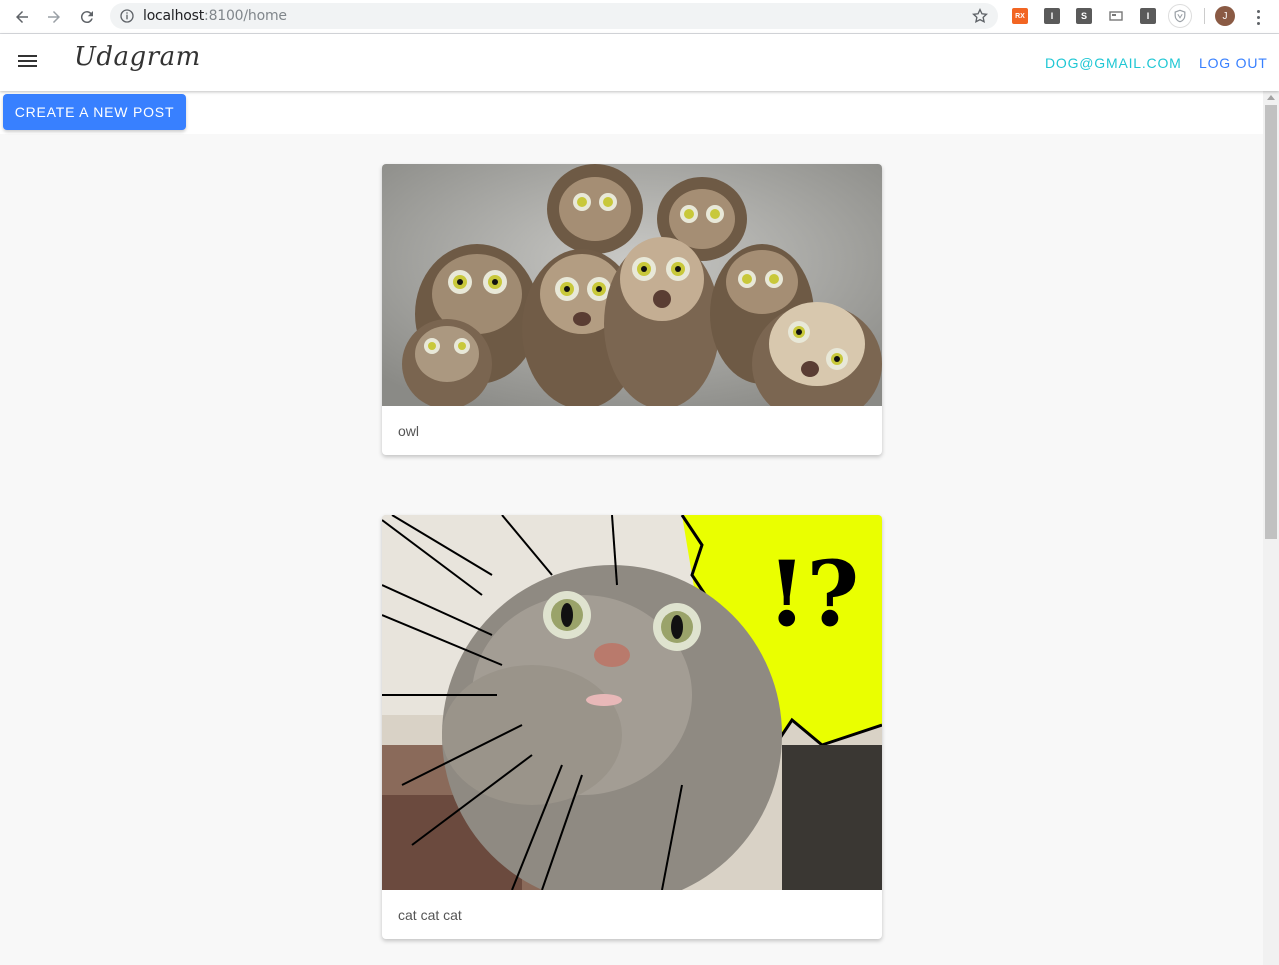 Image resolution: width=1279 pixels, height=965 pixels. I want to click on arrow-left-icon, so click(22, 17).